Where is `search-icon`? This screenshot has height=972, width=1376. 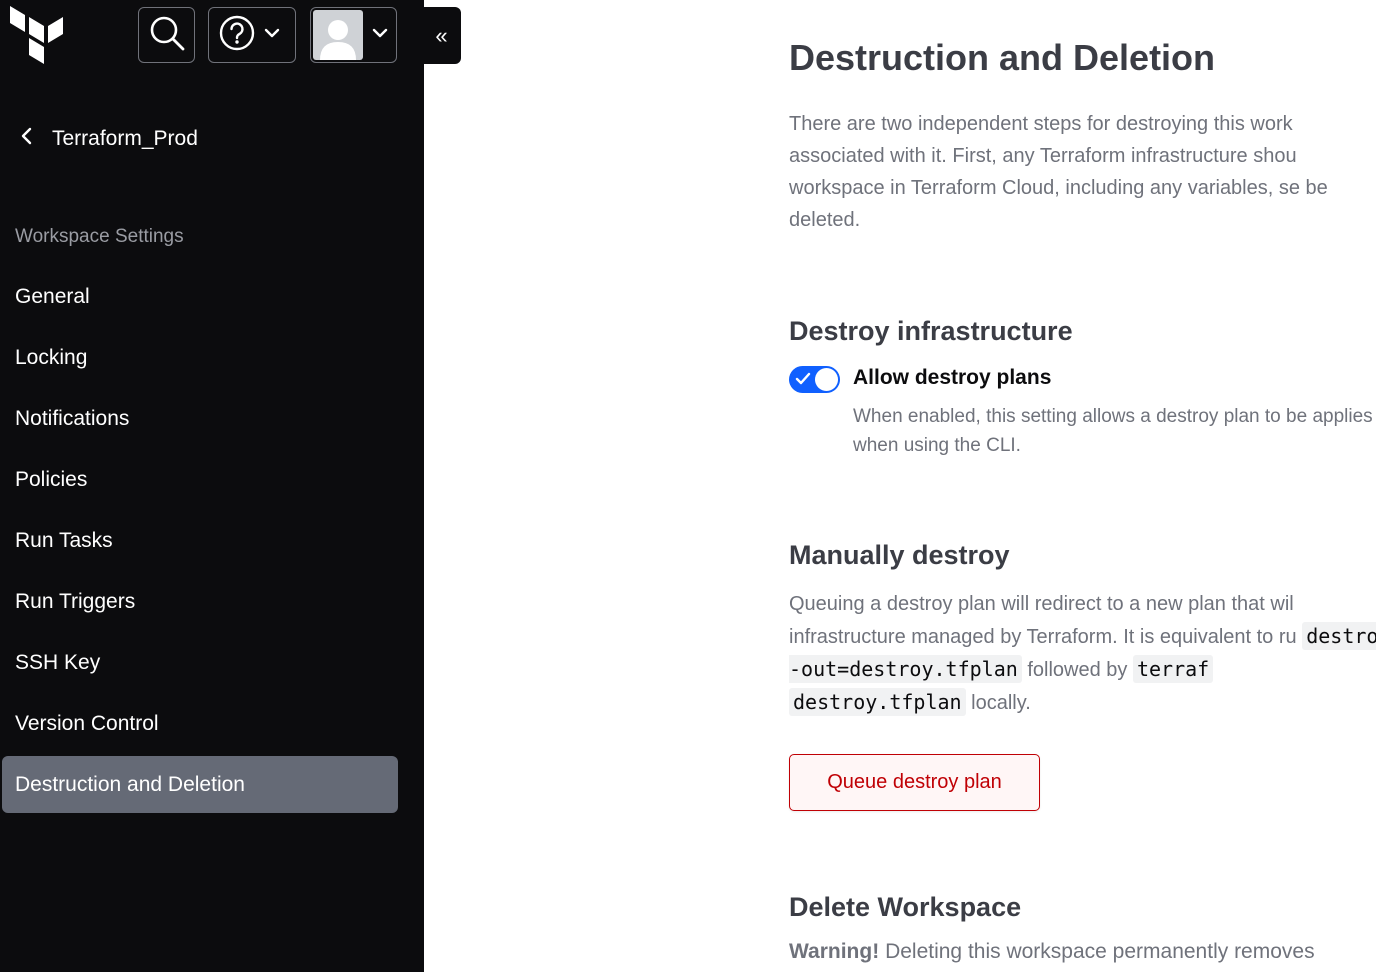 search-icon is located at coordinates (167, 35).